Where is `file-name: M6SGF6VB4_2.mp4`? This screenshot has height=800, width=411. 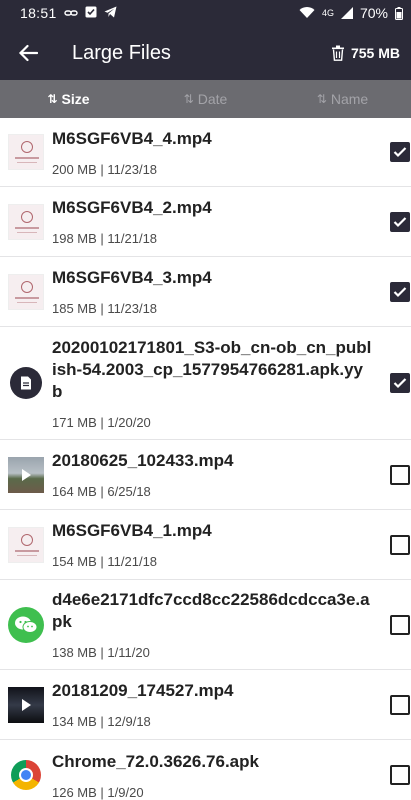
file-name: M6SGF6VB4_2.mp4 is located at coordinates (132, 207).